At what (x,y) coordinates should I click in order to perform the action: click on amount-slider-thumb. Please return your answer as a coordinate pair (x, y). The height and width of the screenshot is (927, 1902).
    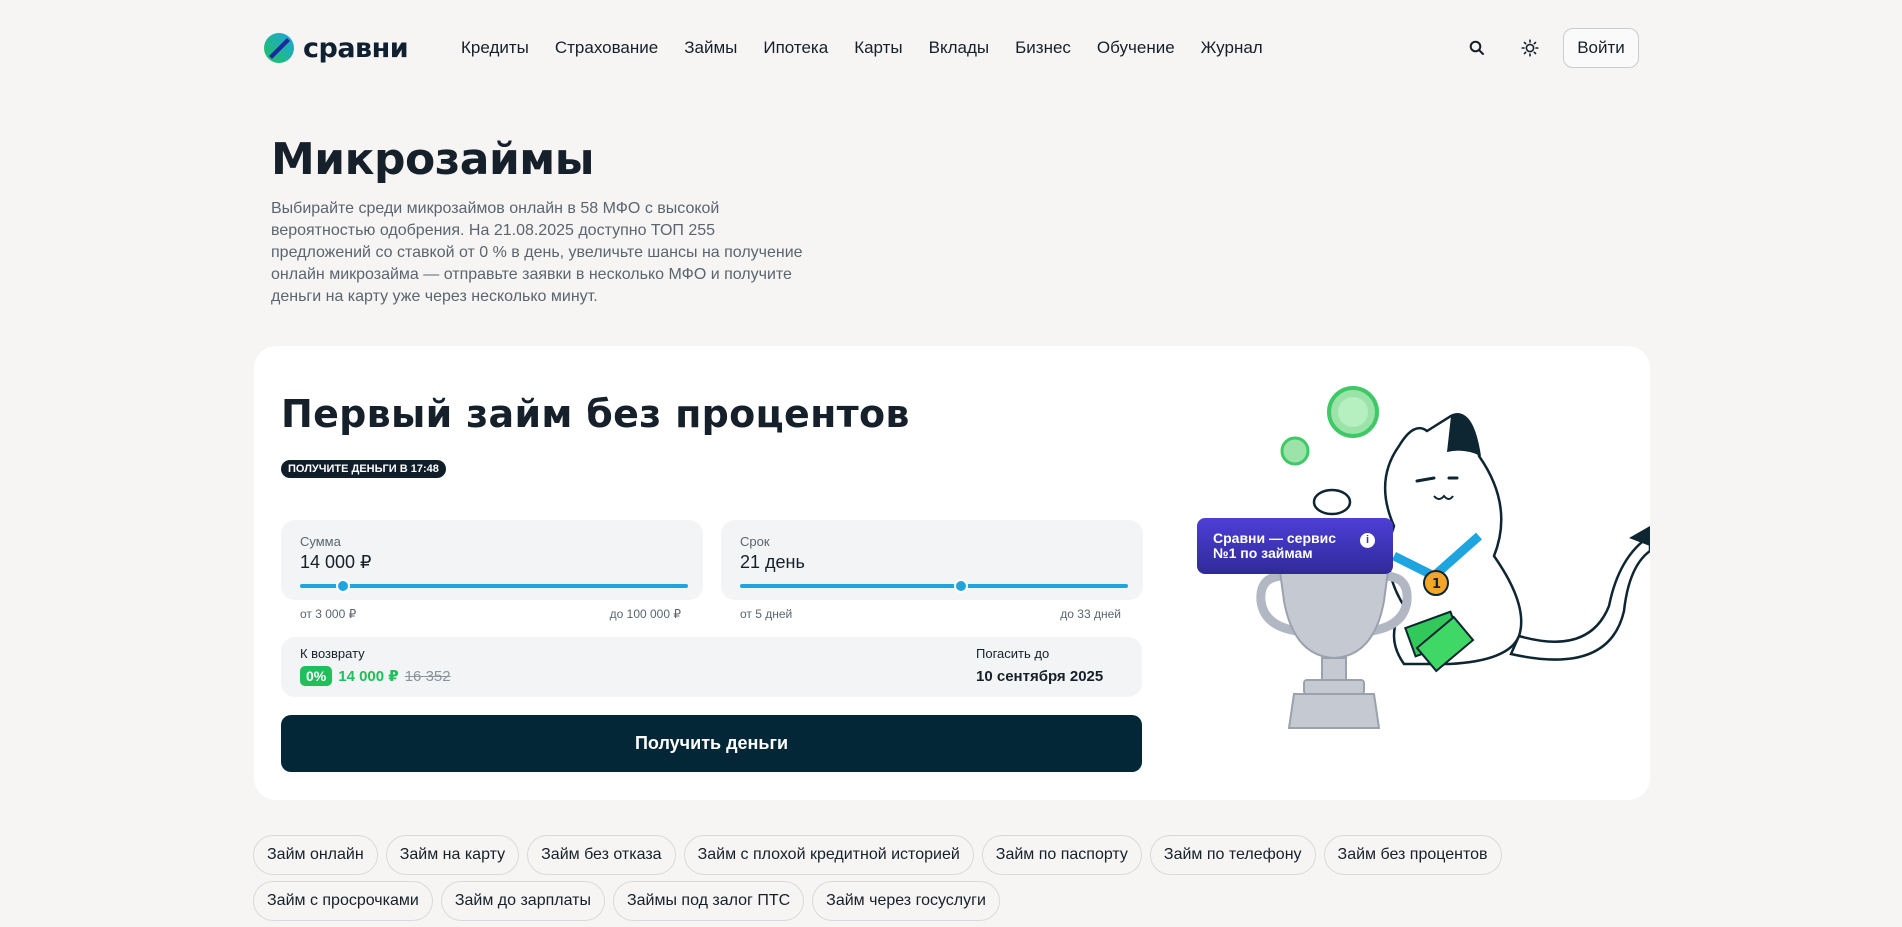
    Looking at the image, I should click on (342, 586).